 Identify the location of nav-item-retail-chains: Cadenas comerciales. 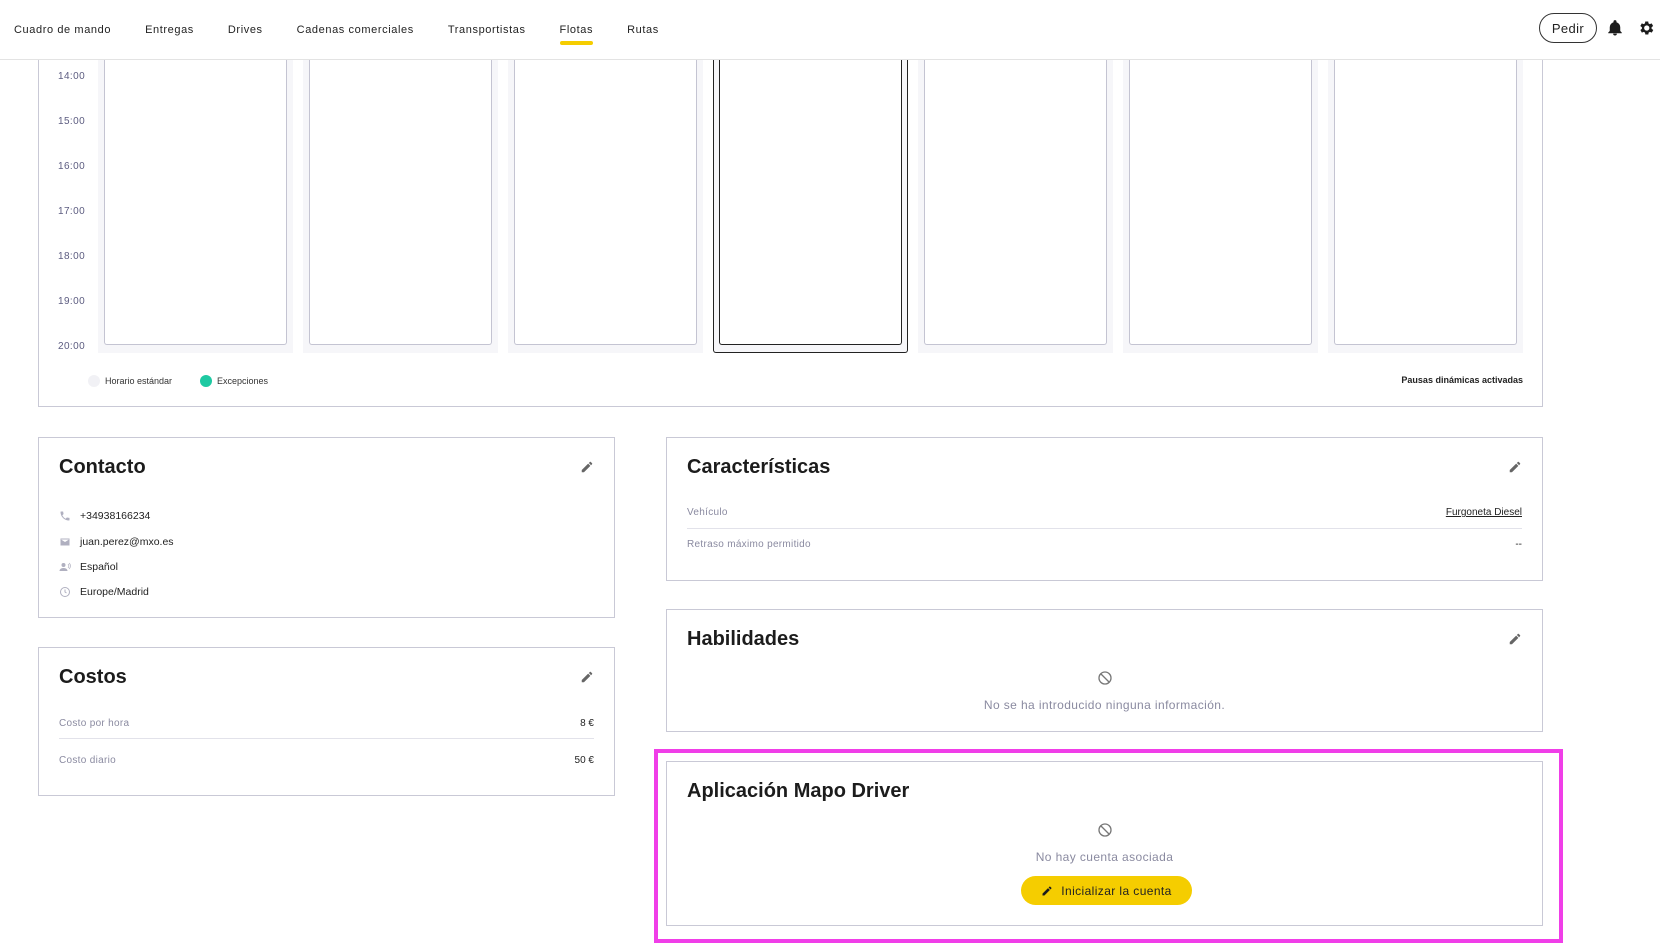
(355, 30).